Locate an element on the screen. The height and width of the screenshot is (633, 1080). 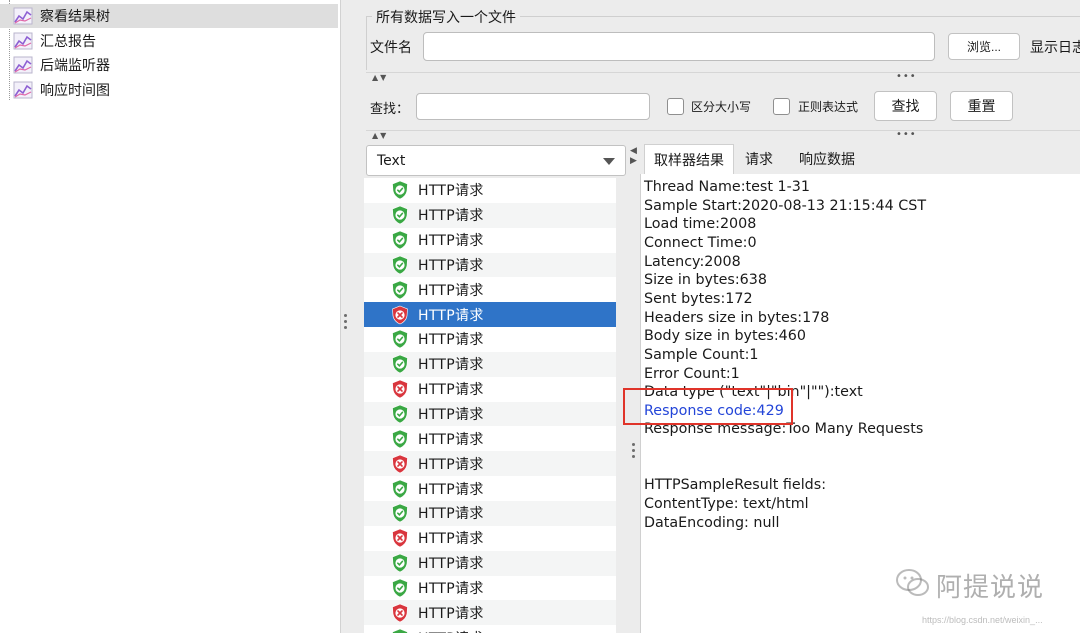
log-display-label: 显示日志 is located at coordinates (1055, 47).